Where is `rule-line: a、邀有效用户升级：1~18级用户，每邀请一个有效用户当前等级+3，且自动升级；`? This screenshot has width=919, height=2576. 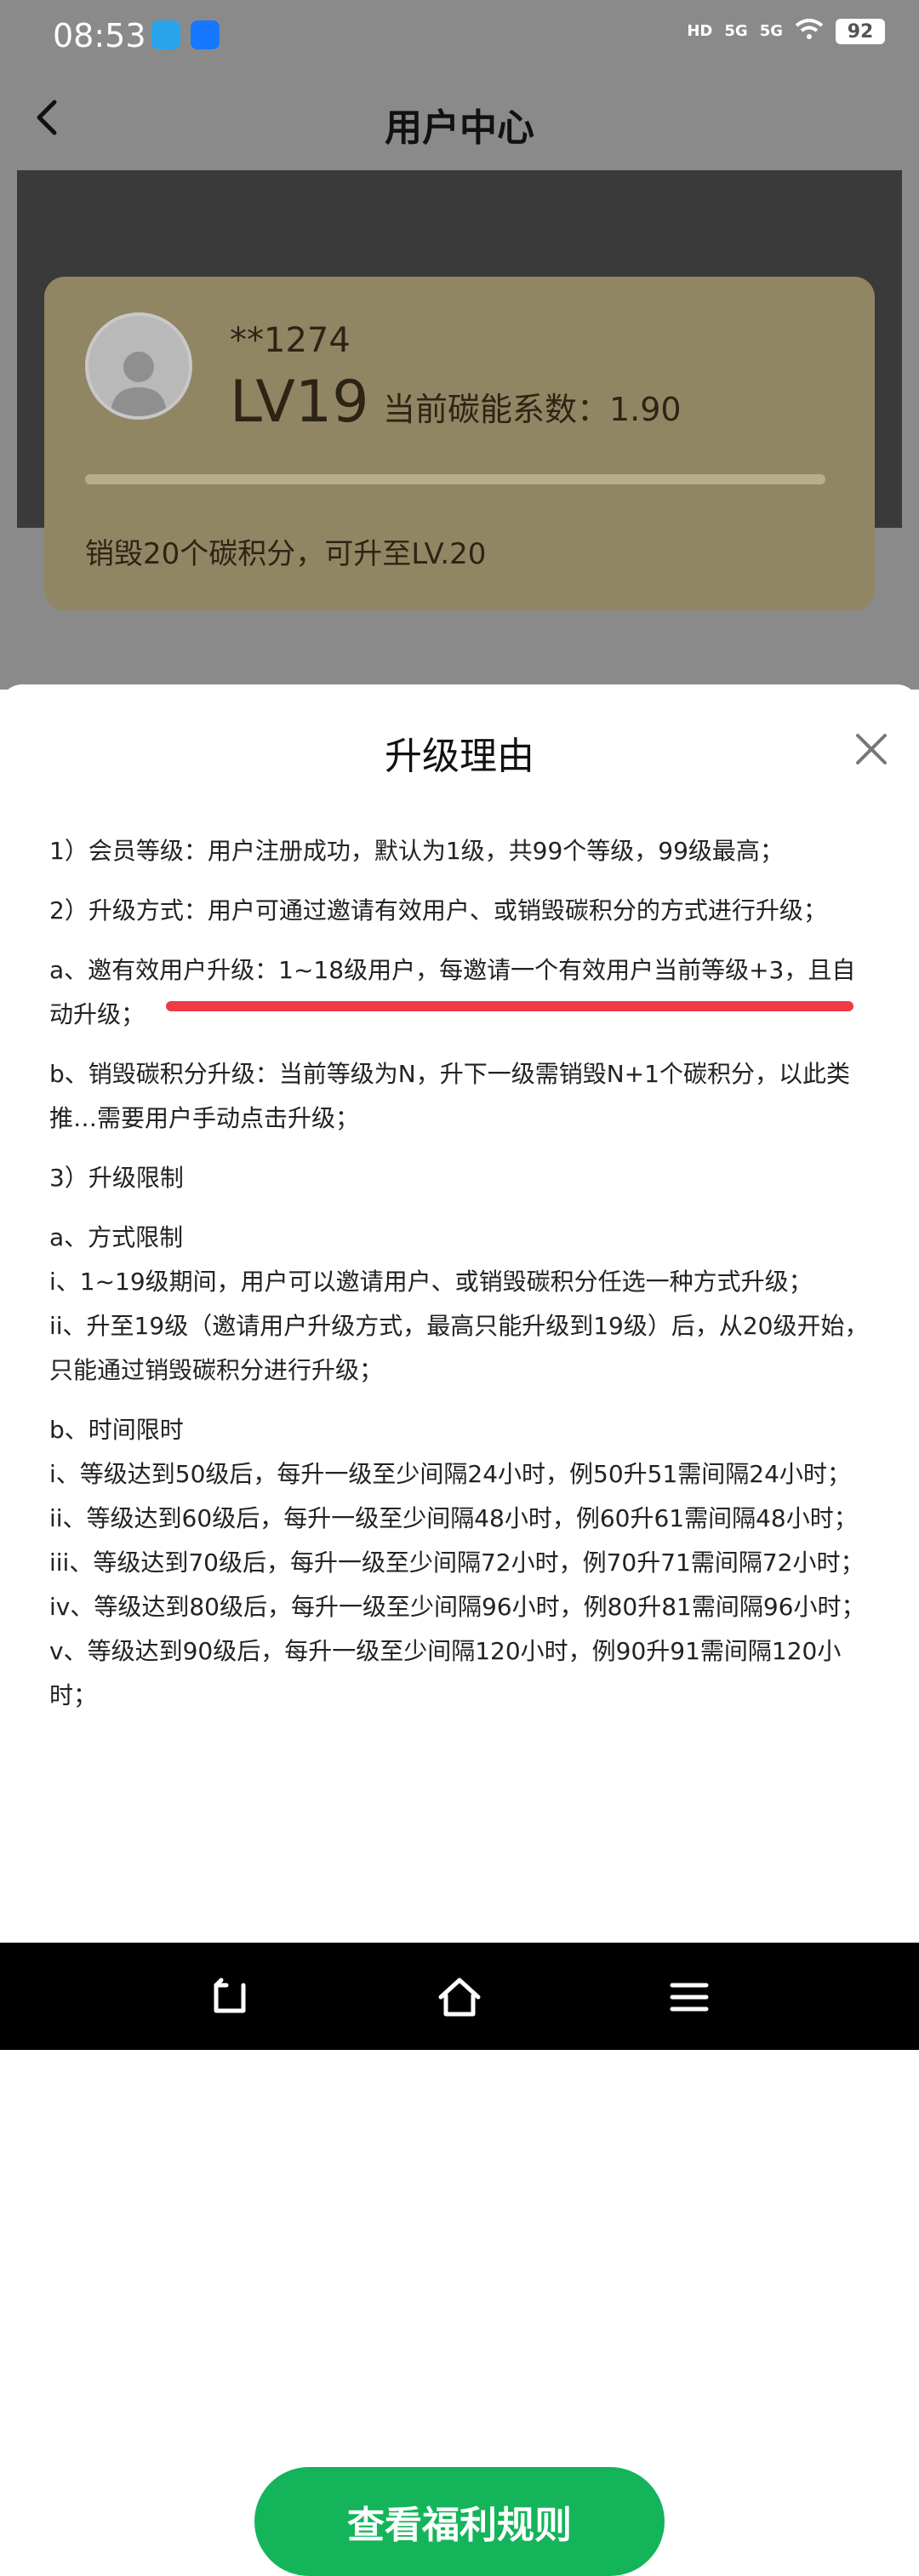
rule-line: a、邀有效用户升级：1~18级用户，每邀请一个有效用户当前等级+3，且自动升级； is located at coordinates (453, 992).